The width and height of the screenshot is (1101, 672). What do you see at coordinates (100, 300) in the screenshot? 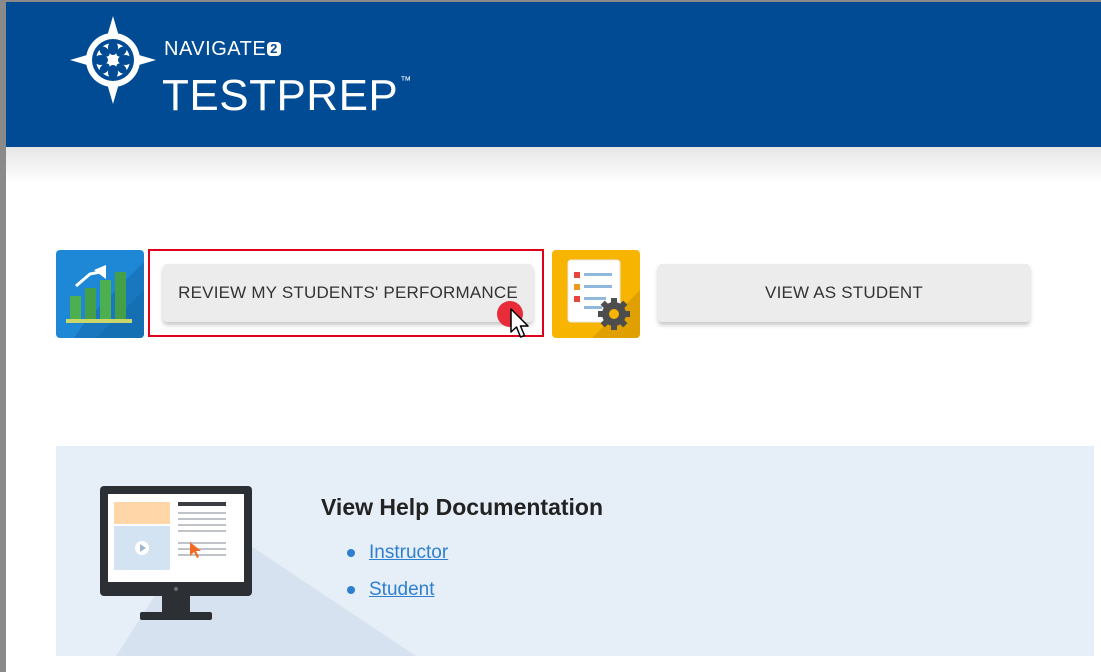
I see `bar-chart-growth-icon` at bounding box center [100, 300].